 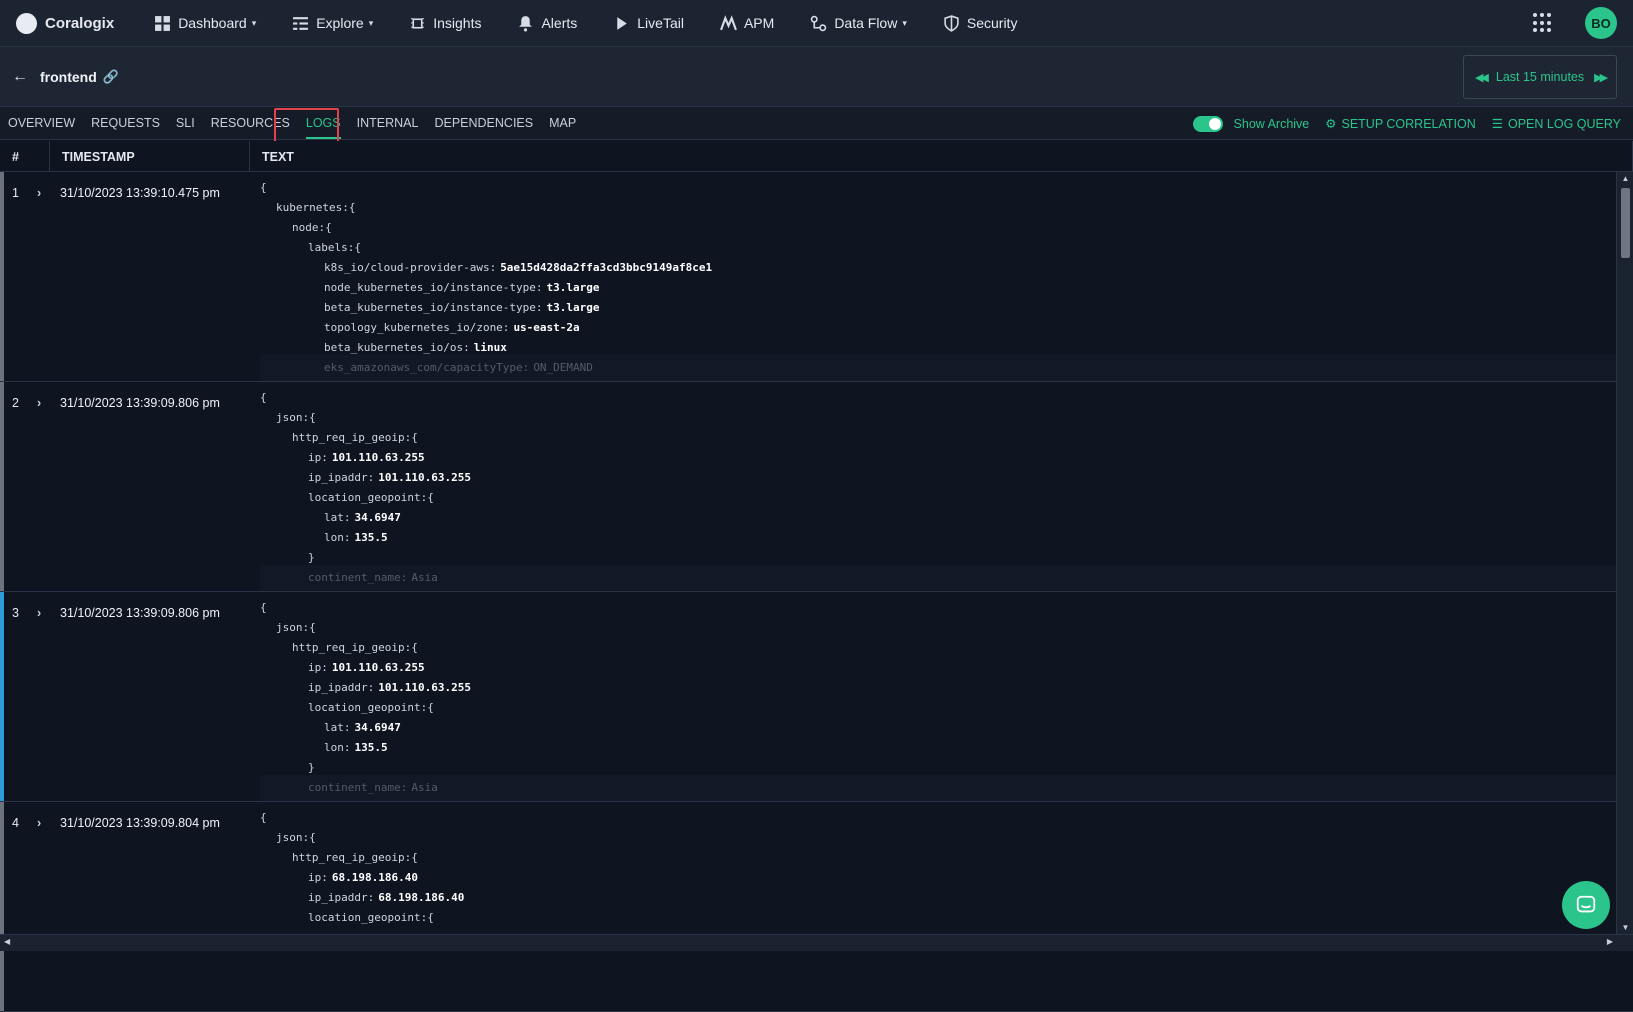 I want to click on tab-dependencies: DEPENDENCIES, so click(x=483, y=123).